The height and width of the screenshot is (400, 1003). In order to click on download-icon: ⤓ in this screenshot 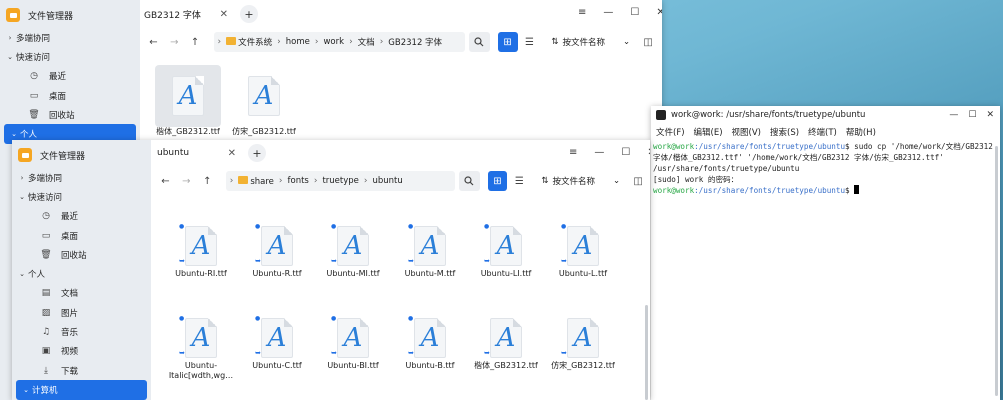, I will do `click(46, 370)`.